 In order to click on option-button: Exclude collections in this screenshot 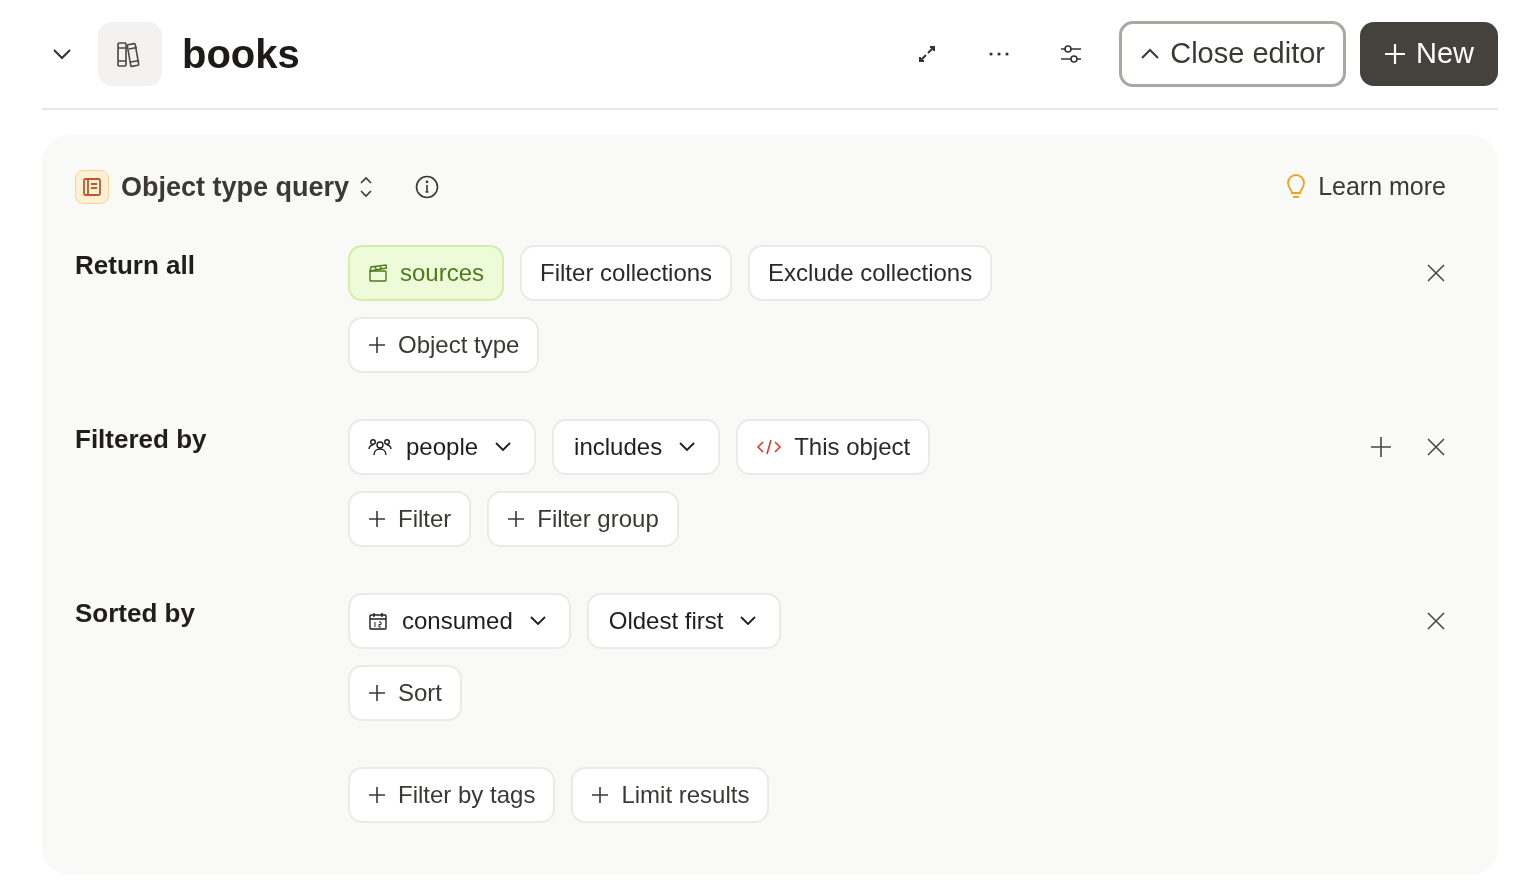, I will do `click(870, 273)`.